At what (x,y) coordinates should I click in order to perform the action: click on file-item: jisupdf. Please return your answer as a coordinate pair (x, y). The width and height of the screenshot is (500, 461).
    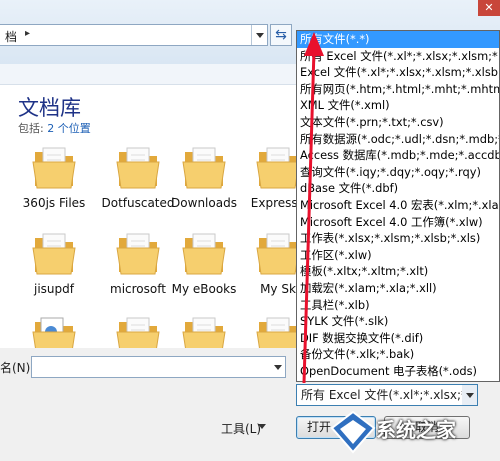
    Looking at the image, I should click on (54, 262).